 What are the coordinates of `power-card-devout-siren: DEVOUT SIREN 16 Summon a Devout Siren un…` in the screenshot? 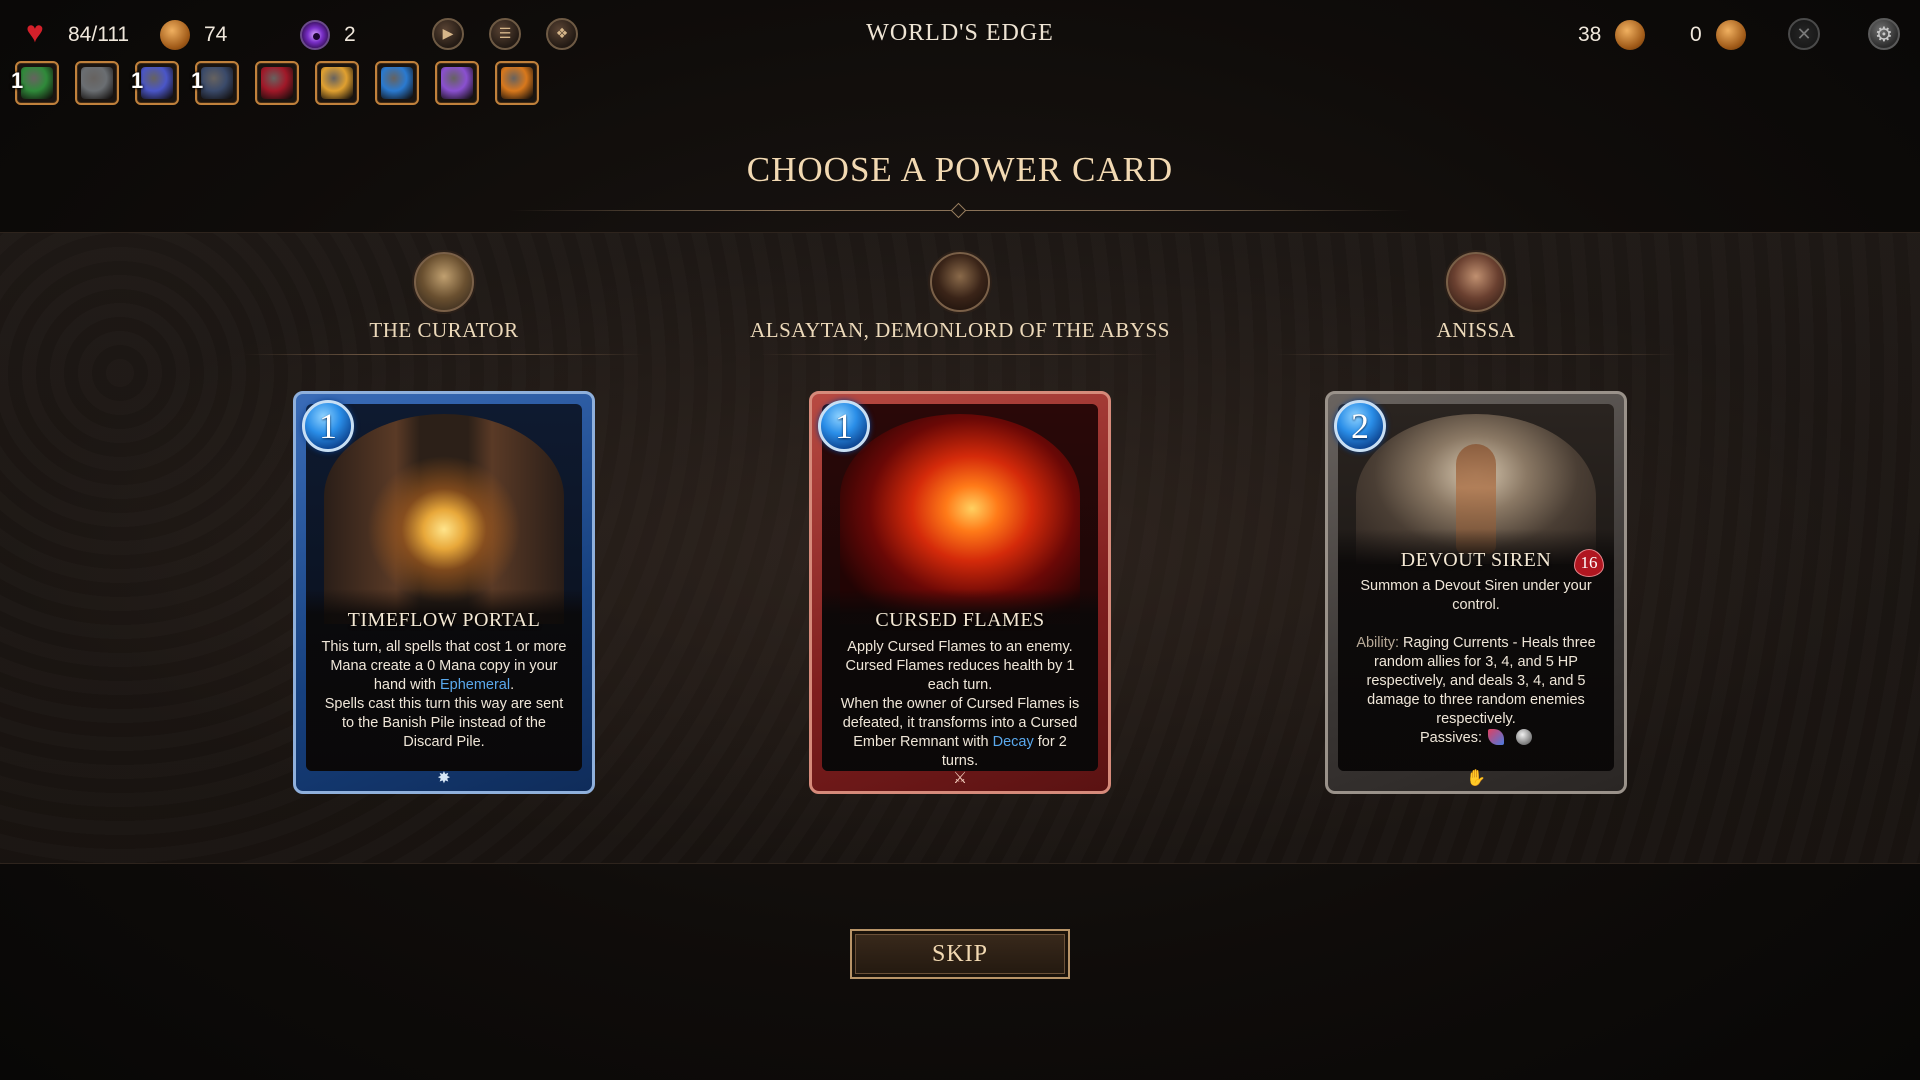 It's located at (1476, 592).